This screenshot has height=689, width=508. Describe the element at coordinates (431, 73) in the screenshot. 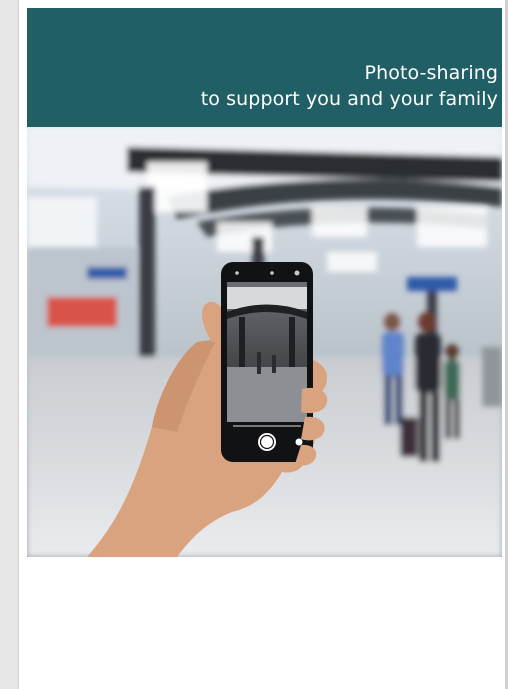

I see `title-line-1: Photo-sharing` at that location.